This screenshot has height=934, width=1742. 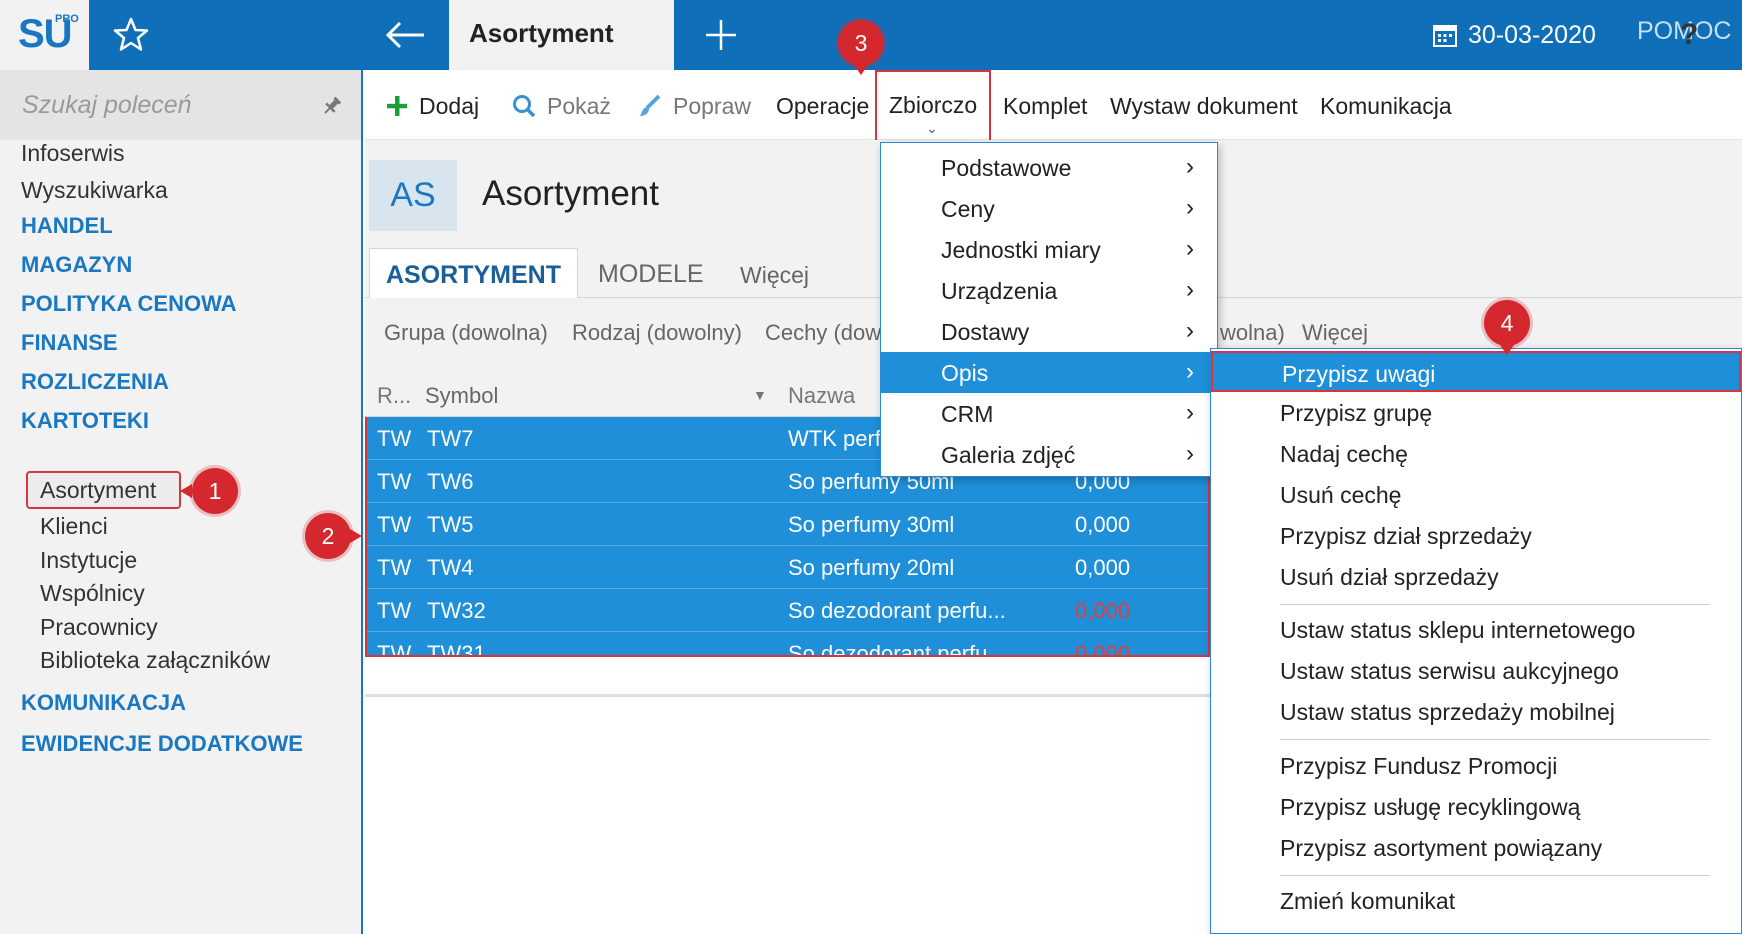 I want to click on communication-button: Komunikacja, so click(x=1386, y=106).